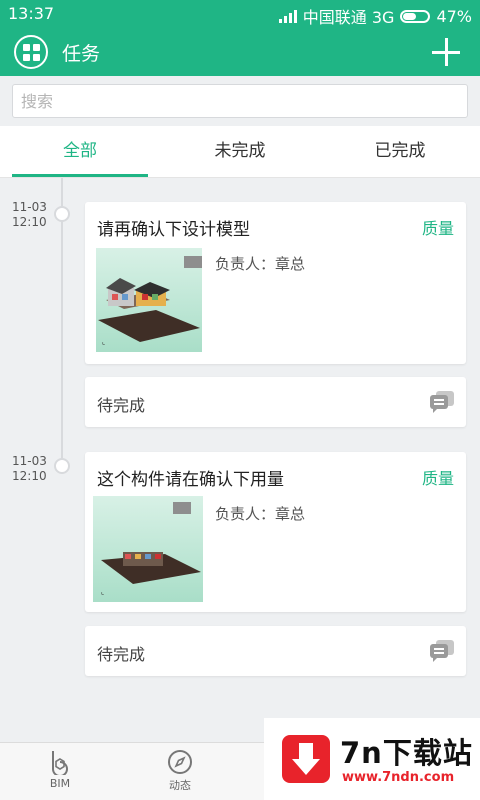  What do you see at coordinates (400, 151) in the screenshot?
I see `tab-completed: 已完成` at bounding box center [400, 151].